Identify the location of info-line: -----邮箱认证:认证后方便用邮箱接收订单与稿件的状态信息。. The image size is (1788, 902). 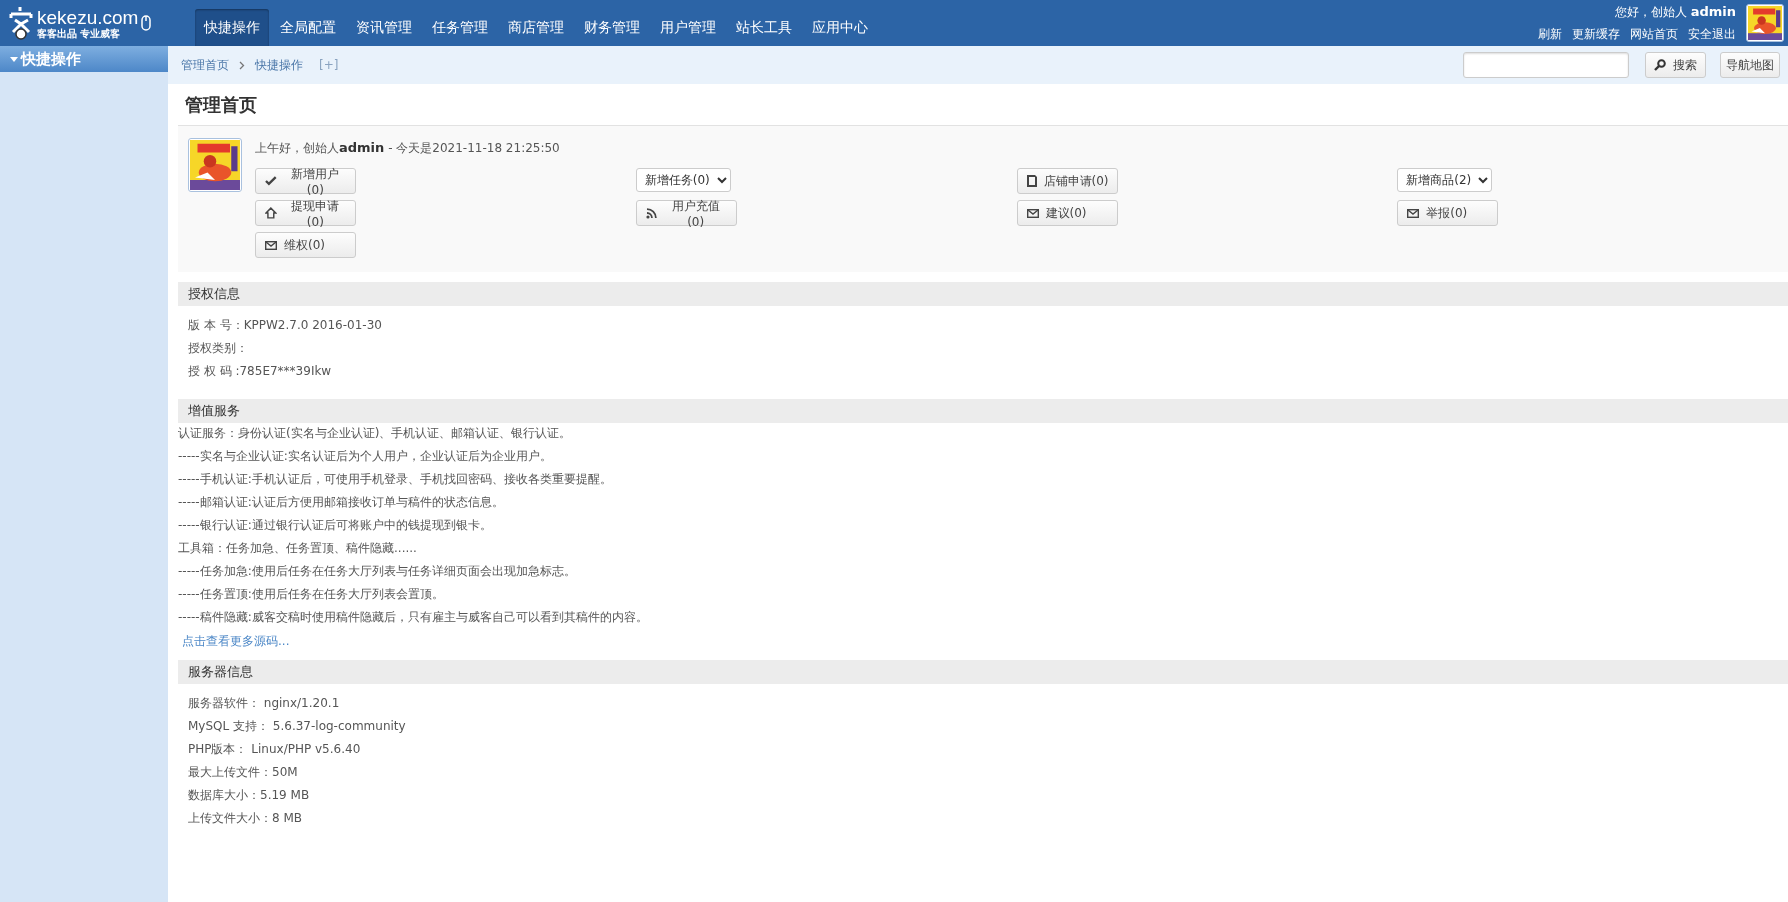
(341, 502).